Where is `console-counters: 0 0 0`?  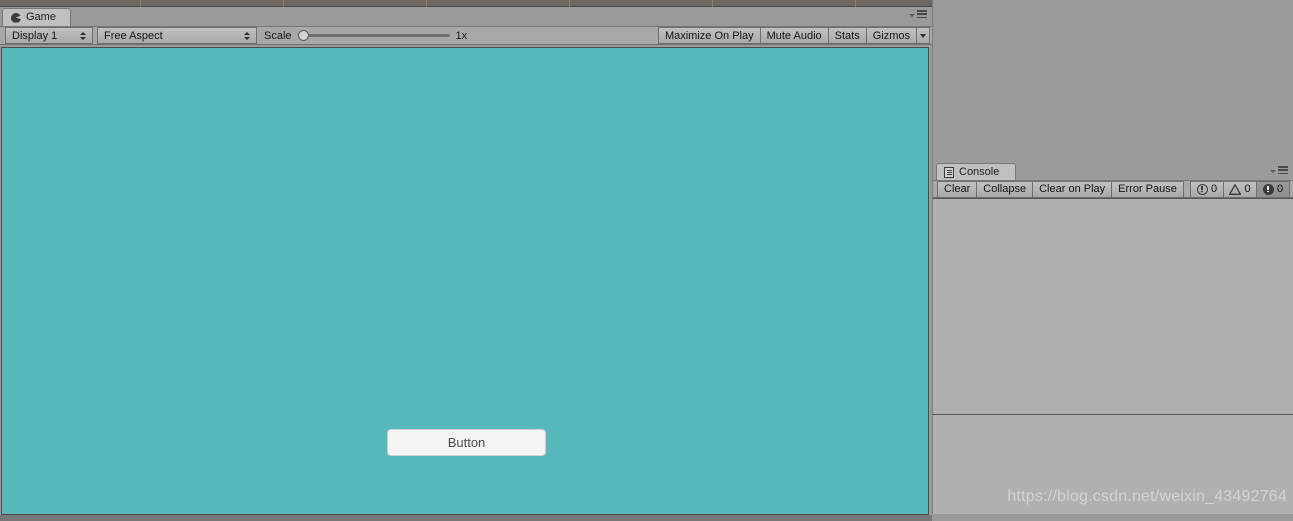
console-counters: 0 0 0 is located at coordinates (1241, 189).